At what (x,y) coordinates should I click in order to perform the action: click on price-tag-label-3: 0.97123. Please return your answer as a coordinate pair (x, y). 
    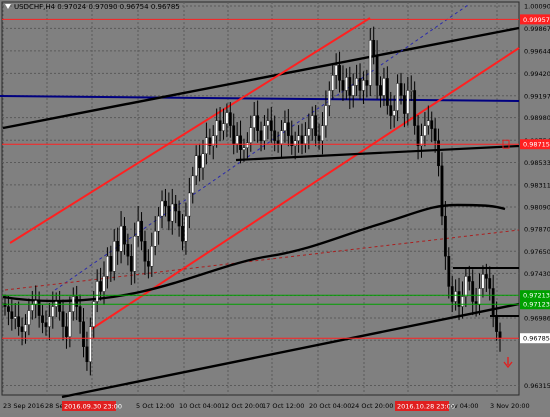
    Looking at the image, I should click on (536, 305).